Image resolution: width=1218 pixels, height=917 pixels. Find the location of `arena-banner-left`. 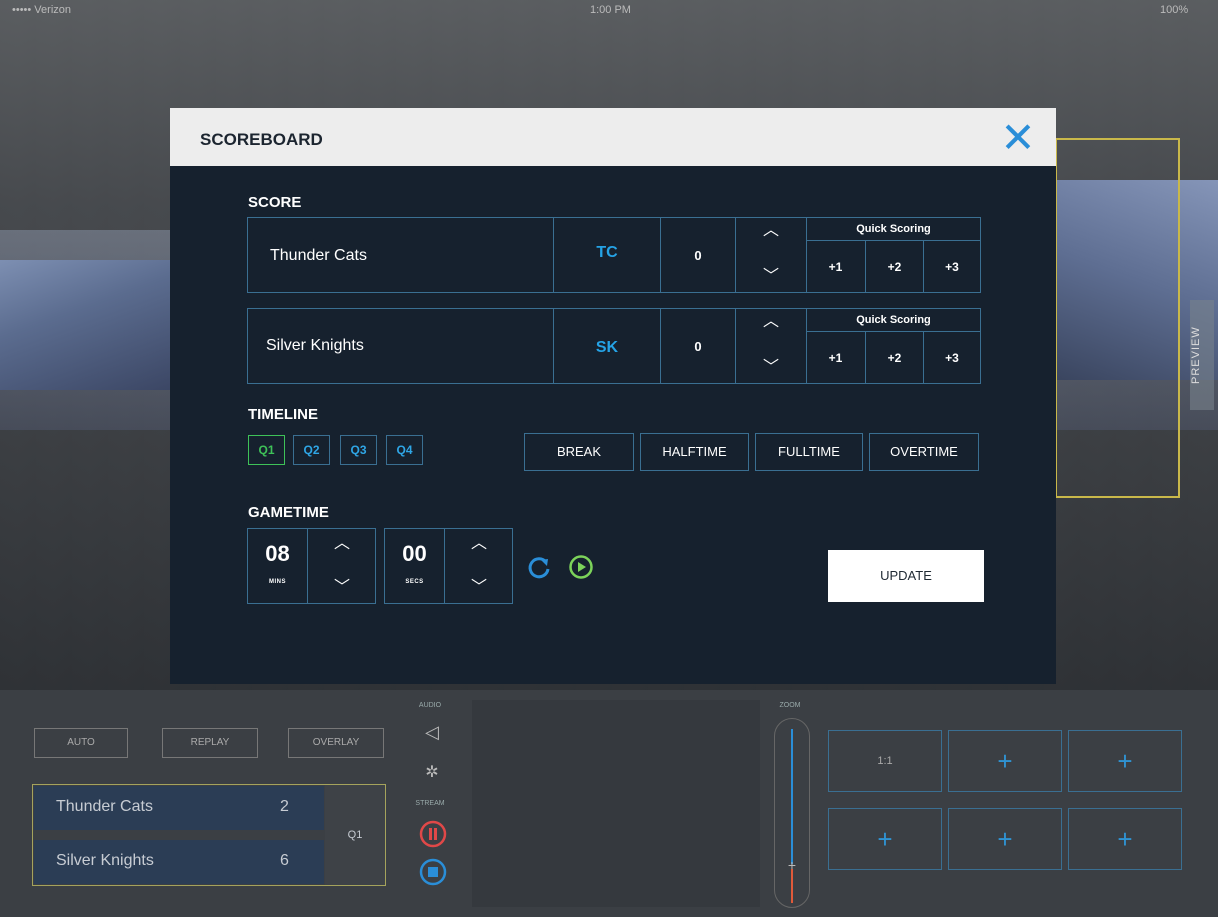

arena-banner-left is located at coordinates (87, 325).